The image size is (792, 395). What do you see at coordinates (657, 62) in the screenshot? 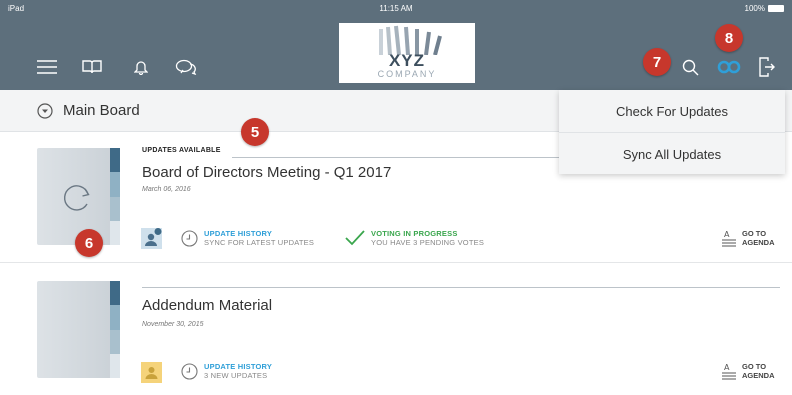
I see `annotation-marker: 7` at bounding box center [657, 62].